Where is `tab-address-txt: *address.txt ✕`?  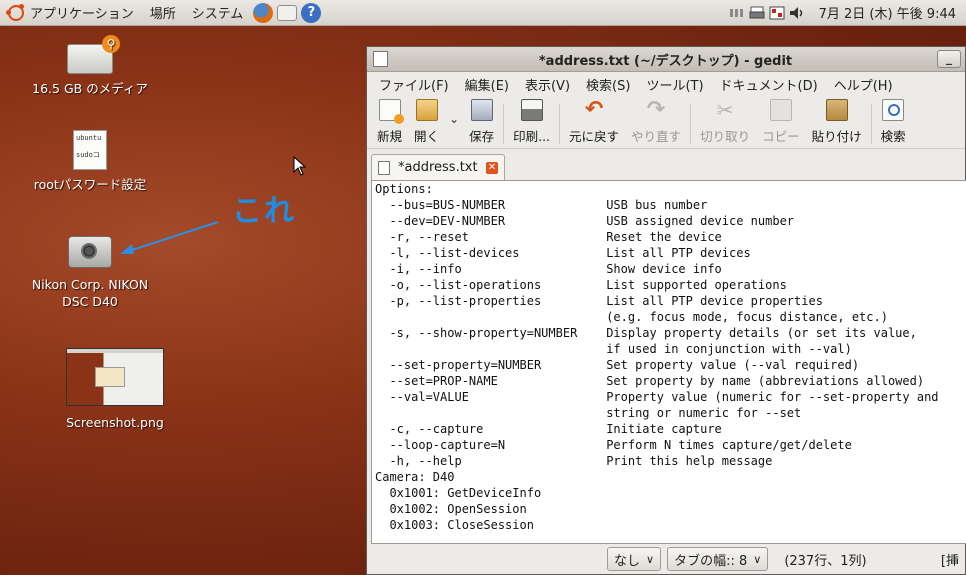 tab-address-txt: *address.txt ✕ is located at coordinates (438, 167).